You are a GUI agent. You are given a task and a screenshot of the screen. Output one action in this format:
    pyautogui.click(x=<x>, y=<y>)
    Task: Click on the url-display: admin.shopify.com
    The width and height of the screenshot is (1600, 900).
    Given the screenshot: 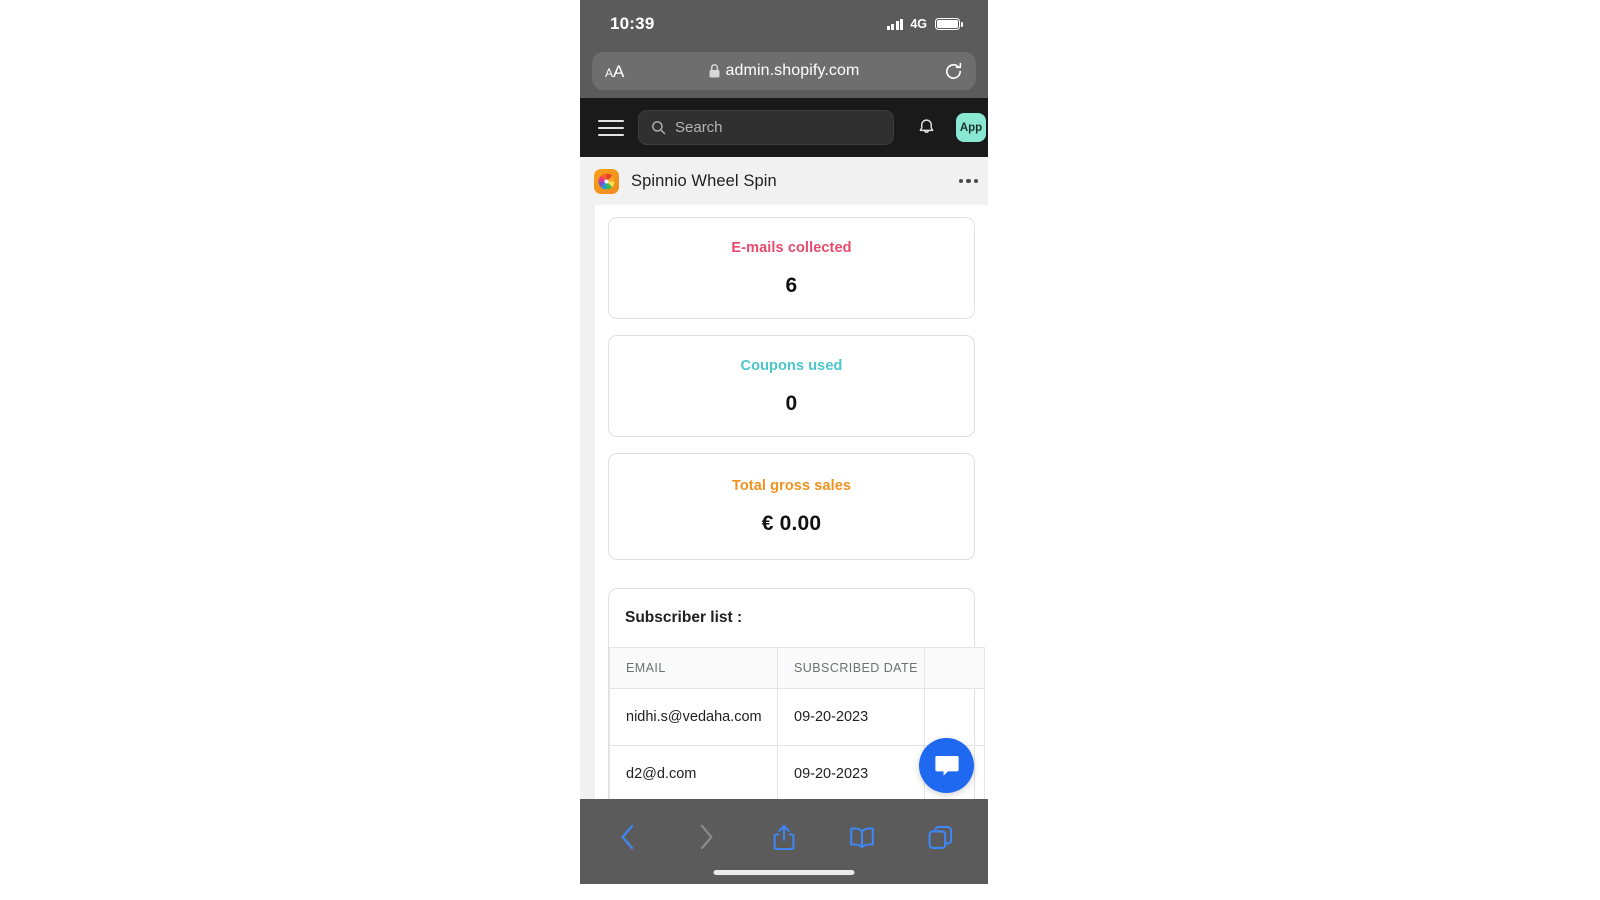 What is the action you would take?
    pyautogui.click(x=784, y=71)
    